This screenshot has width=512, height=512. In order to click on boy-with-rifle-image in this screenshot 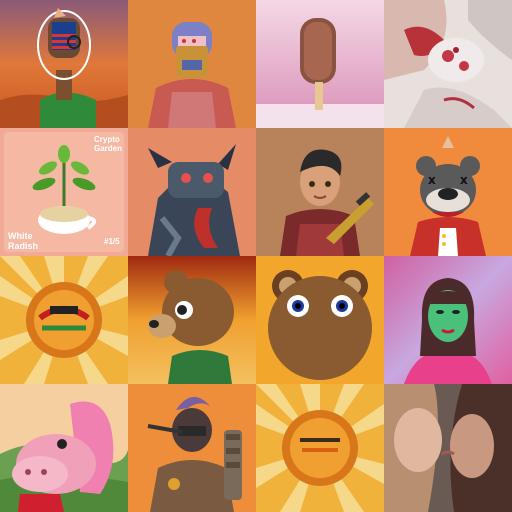, I will do `click(320, 192)`.